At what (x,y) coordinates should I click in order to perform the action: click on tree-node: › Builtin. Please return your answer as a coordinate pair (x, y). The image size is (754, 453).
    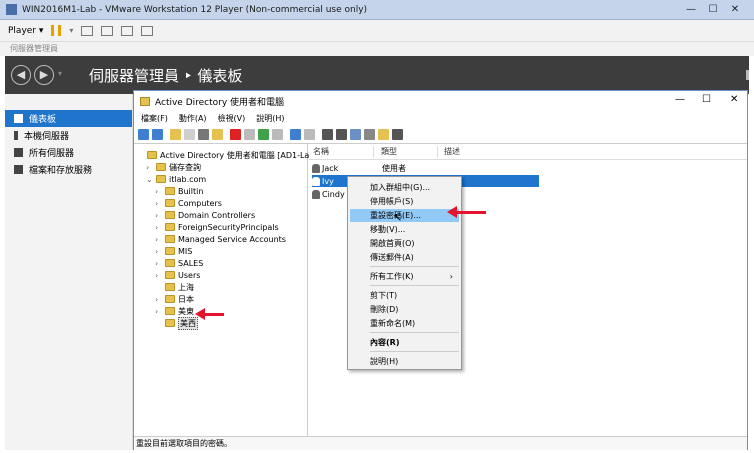
    Looking at the image, I should click on (179, 191).